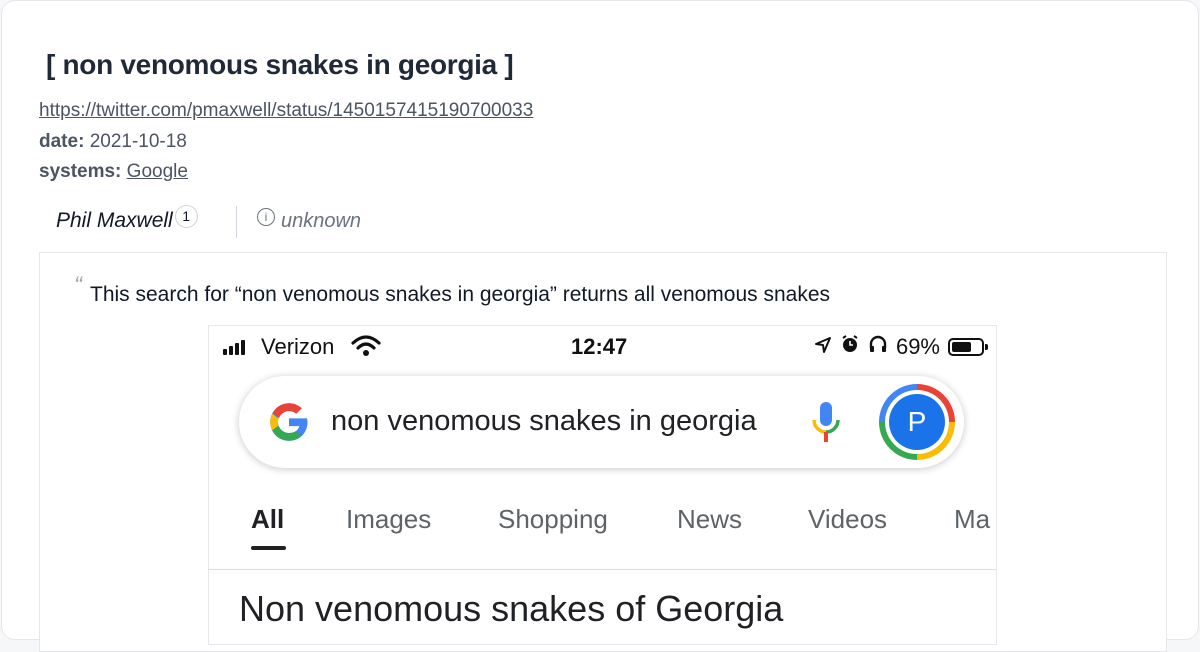 The width and height of the screenshot is (1200, 652). What do you see at coordinates (917, 346) in the screenshot?
I see `battery-percent: 69%` at bounding box center [917, 346].